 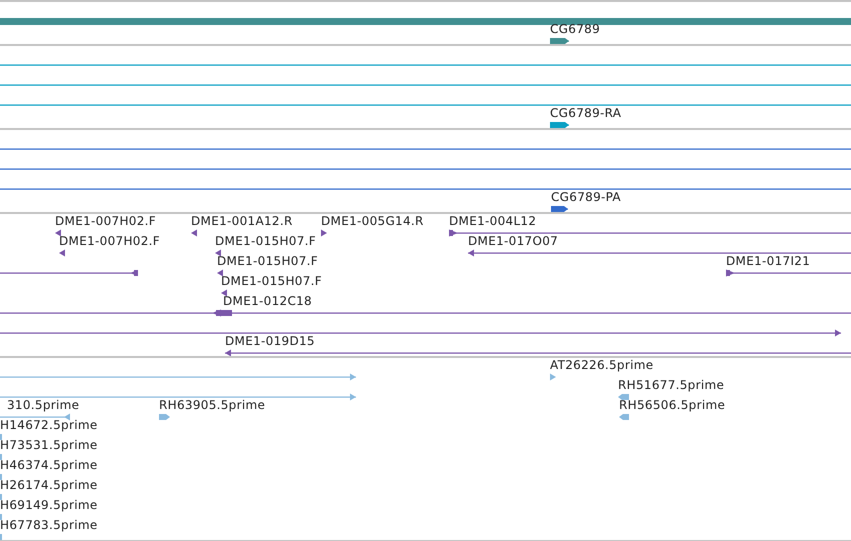 I want to click on feature-label: H46374.5prime, so click(x=49, y=465).